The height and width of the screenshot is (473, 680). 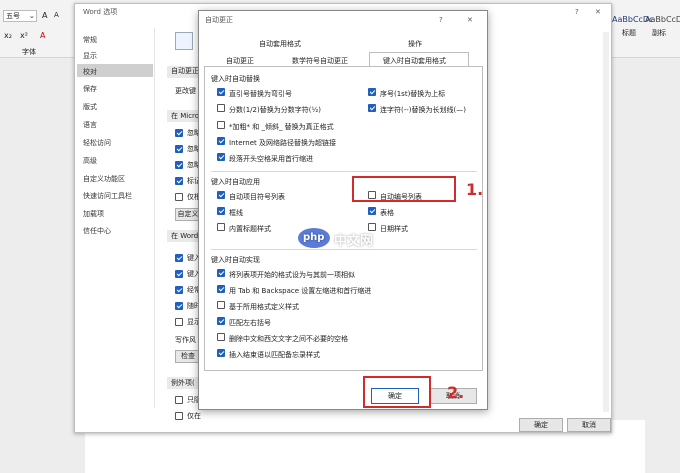 What do you see at coordinates (235, 260) in the screenshot?
I see `group-auto-title: 键入时自动实现` at bounding box center [235, 260].